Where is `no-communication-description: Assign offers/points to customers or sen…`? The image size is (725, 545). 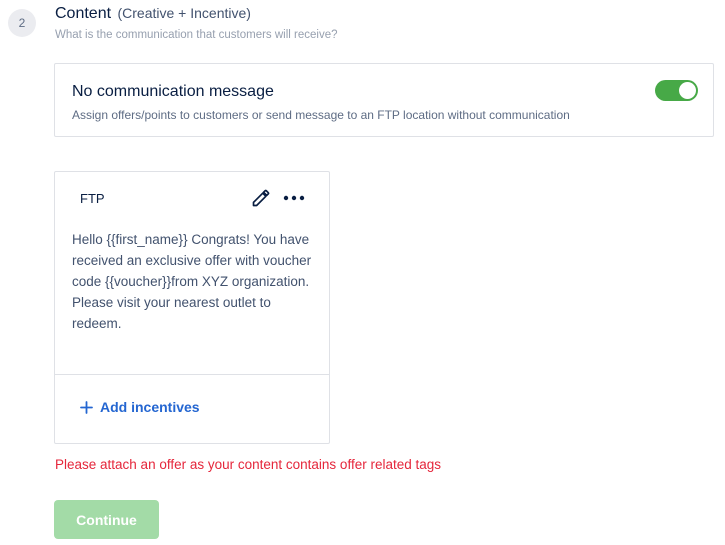 no-communication-description: Assign offers/points to customers or sen… is located at coordinates (321, 115).